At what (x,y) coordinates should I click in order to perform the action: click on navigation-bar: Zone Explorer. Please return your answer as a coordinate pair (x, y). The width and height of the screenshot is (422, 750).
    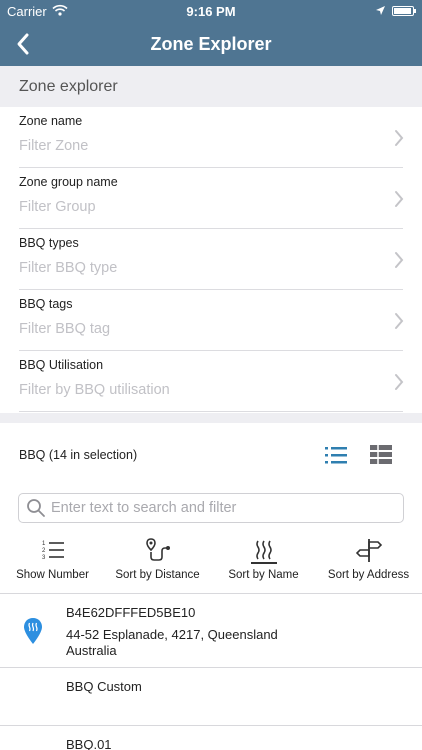
    Looking at the image, I should click on (211, 44).